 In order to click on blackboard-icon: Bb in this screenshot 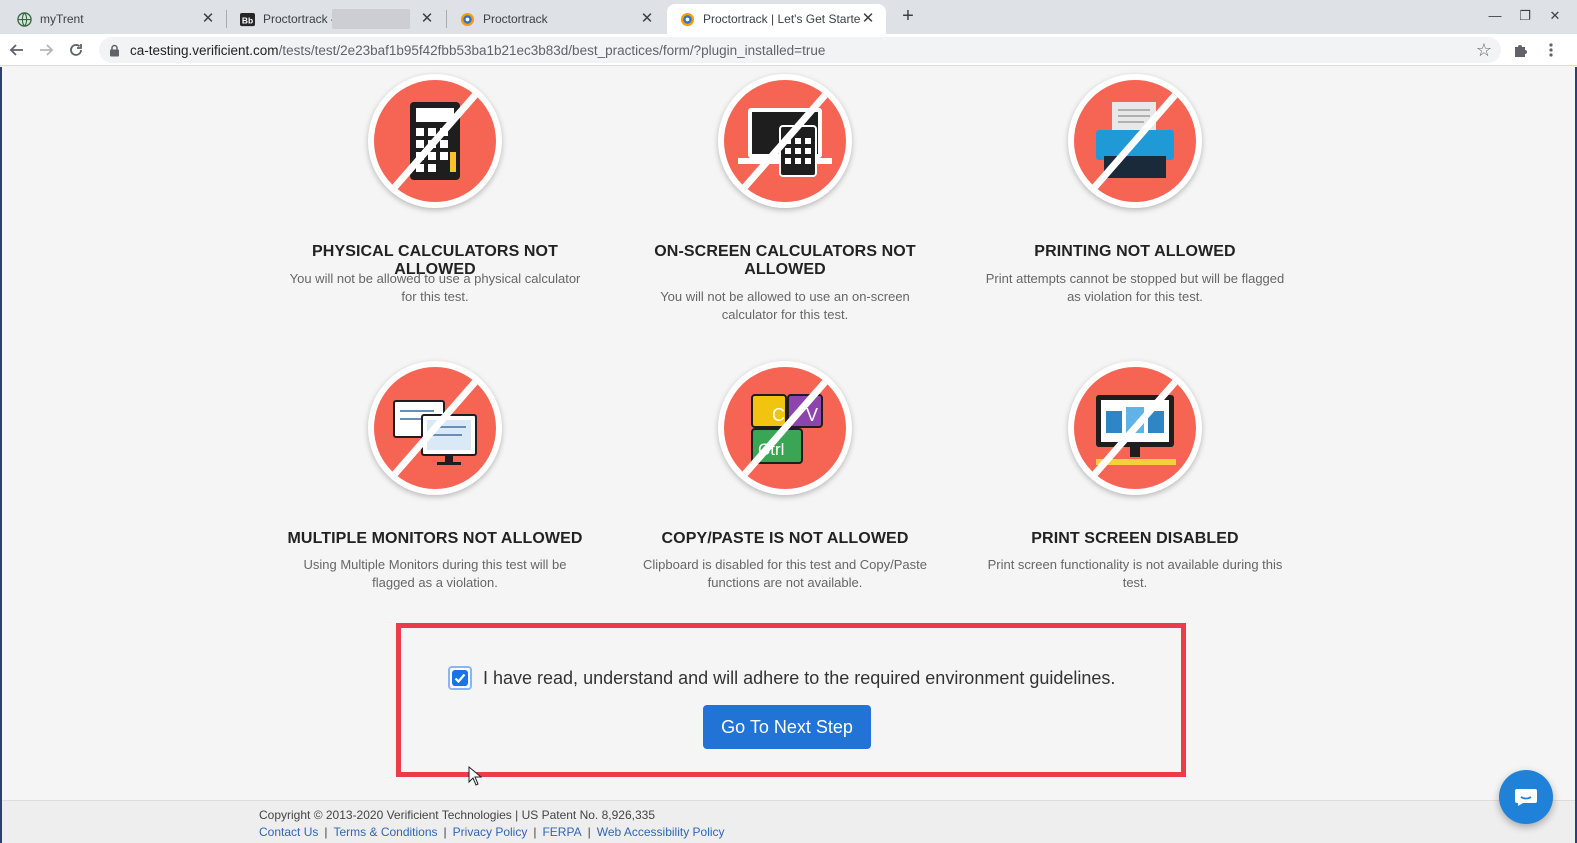, I will do `click(247, 19)`.